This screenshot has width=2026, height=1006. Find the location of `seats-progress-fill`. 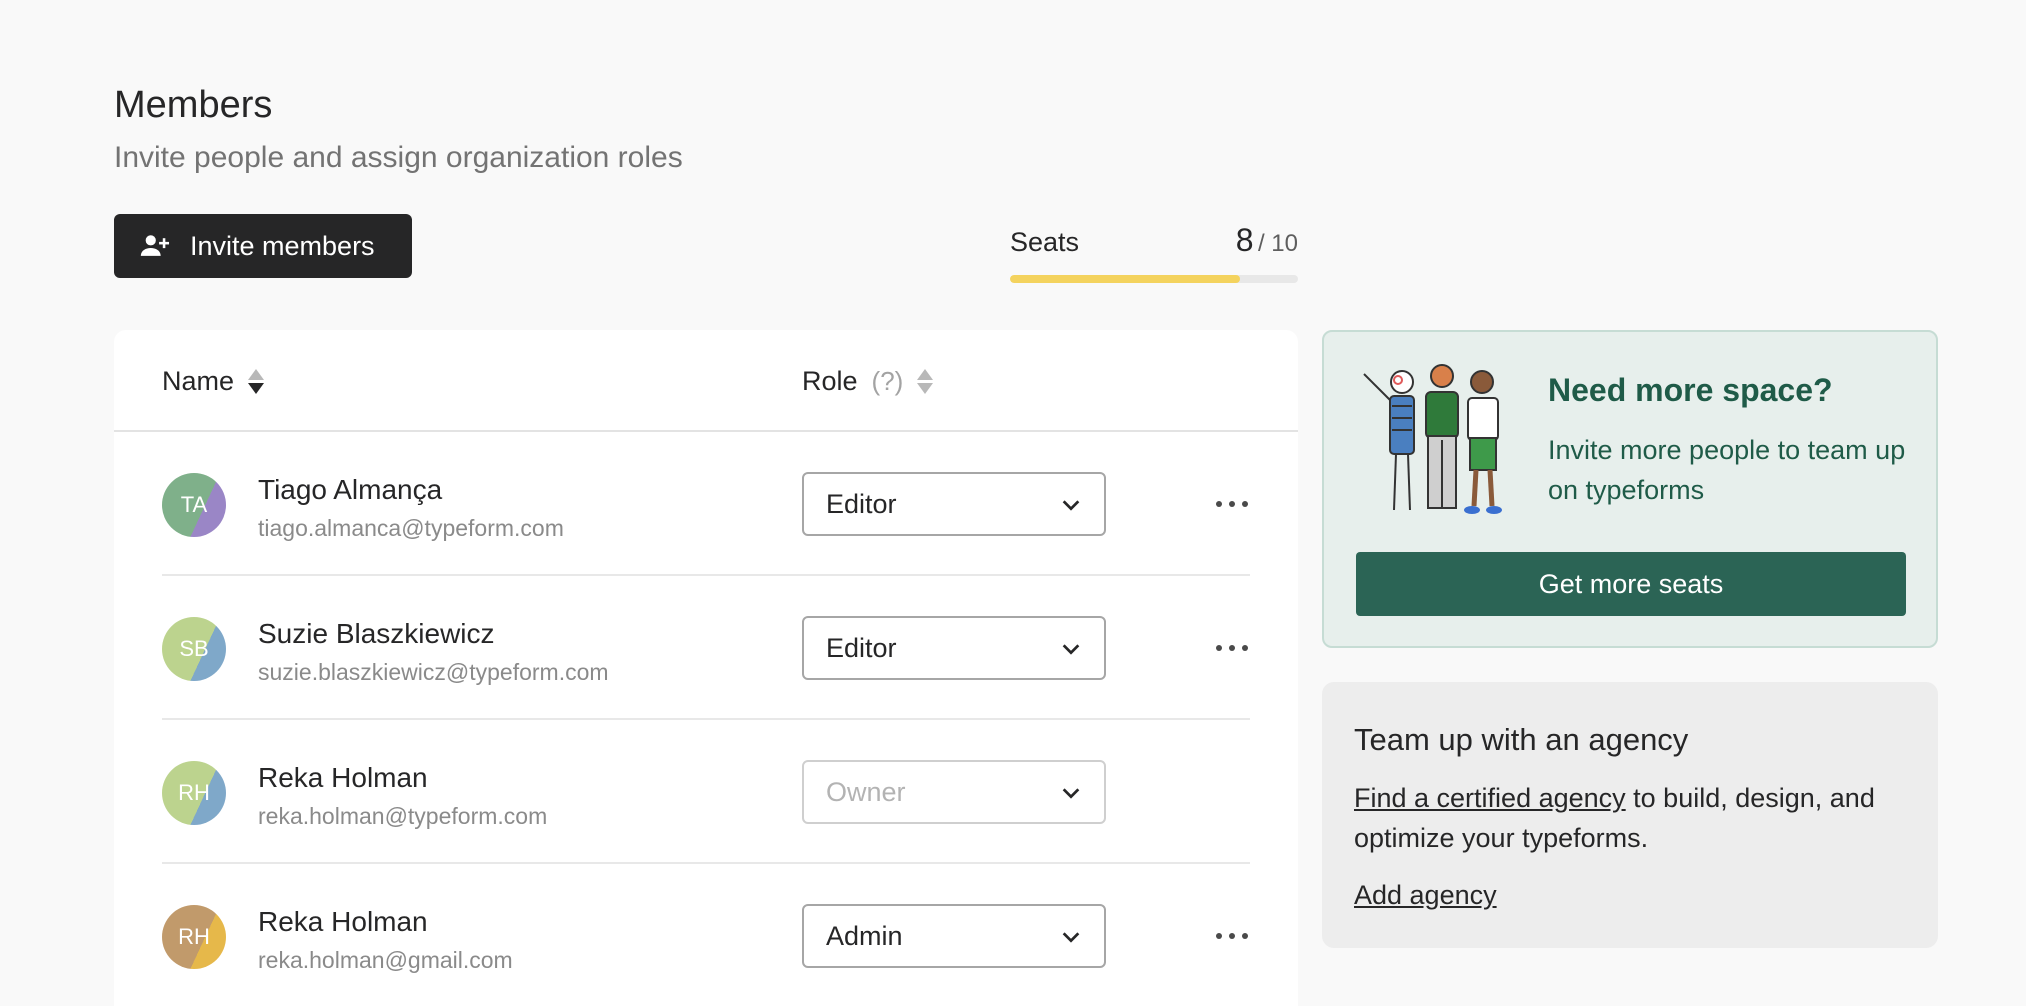

seats-progress-fill is located at coordinates (1125, 279).